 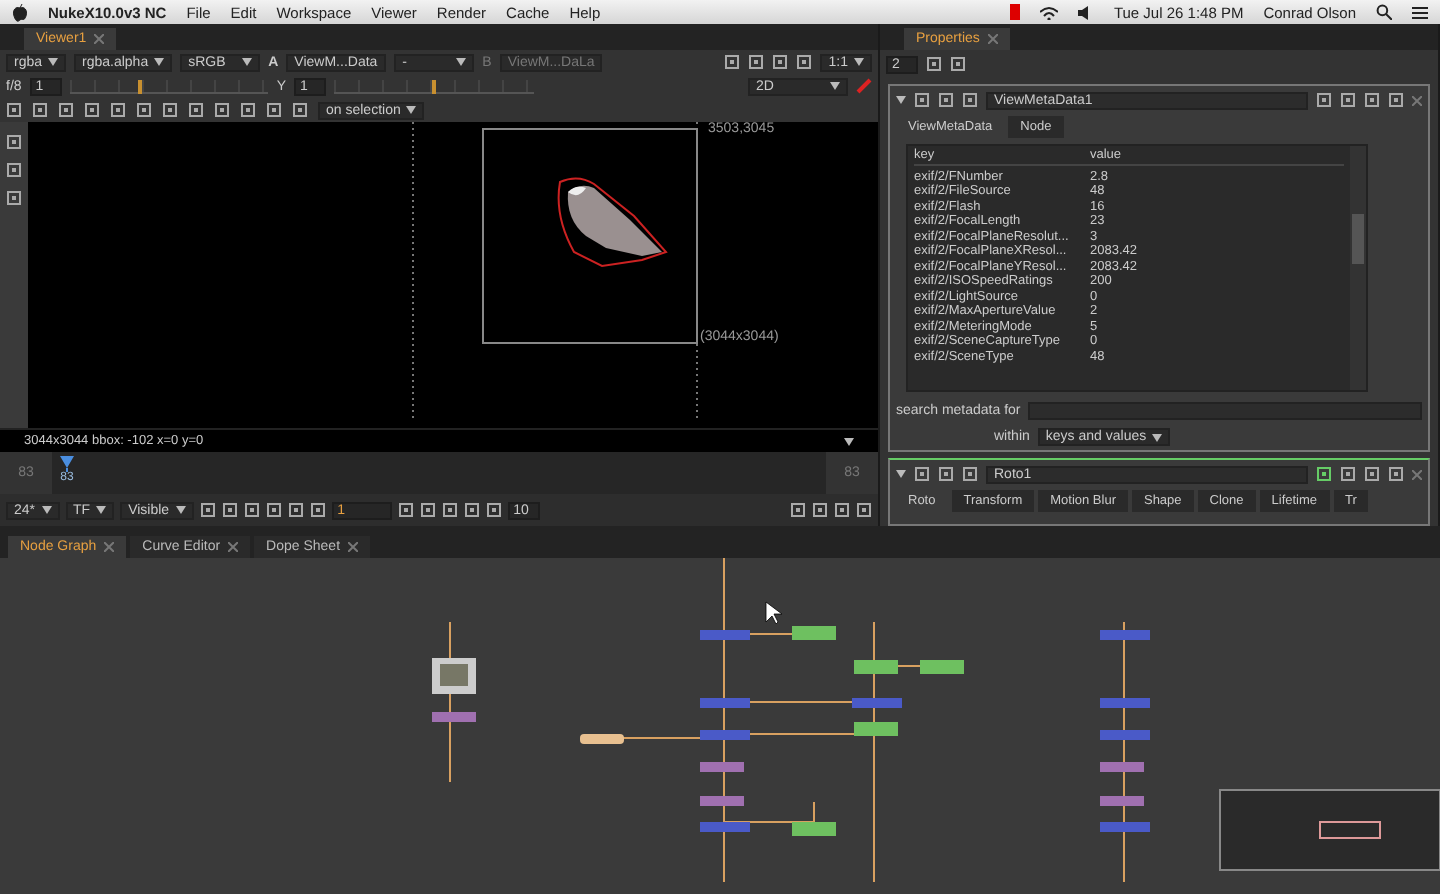 I want to click on minimap, so click(x=1329, y=830).